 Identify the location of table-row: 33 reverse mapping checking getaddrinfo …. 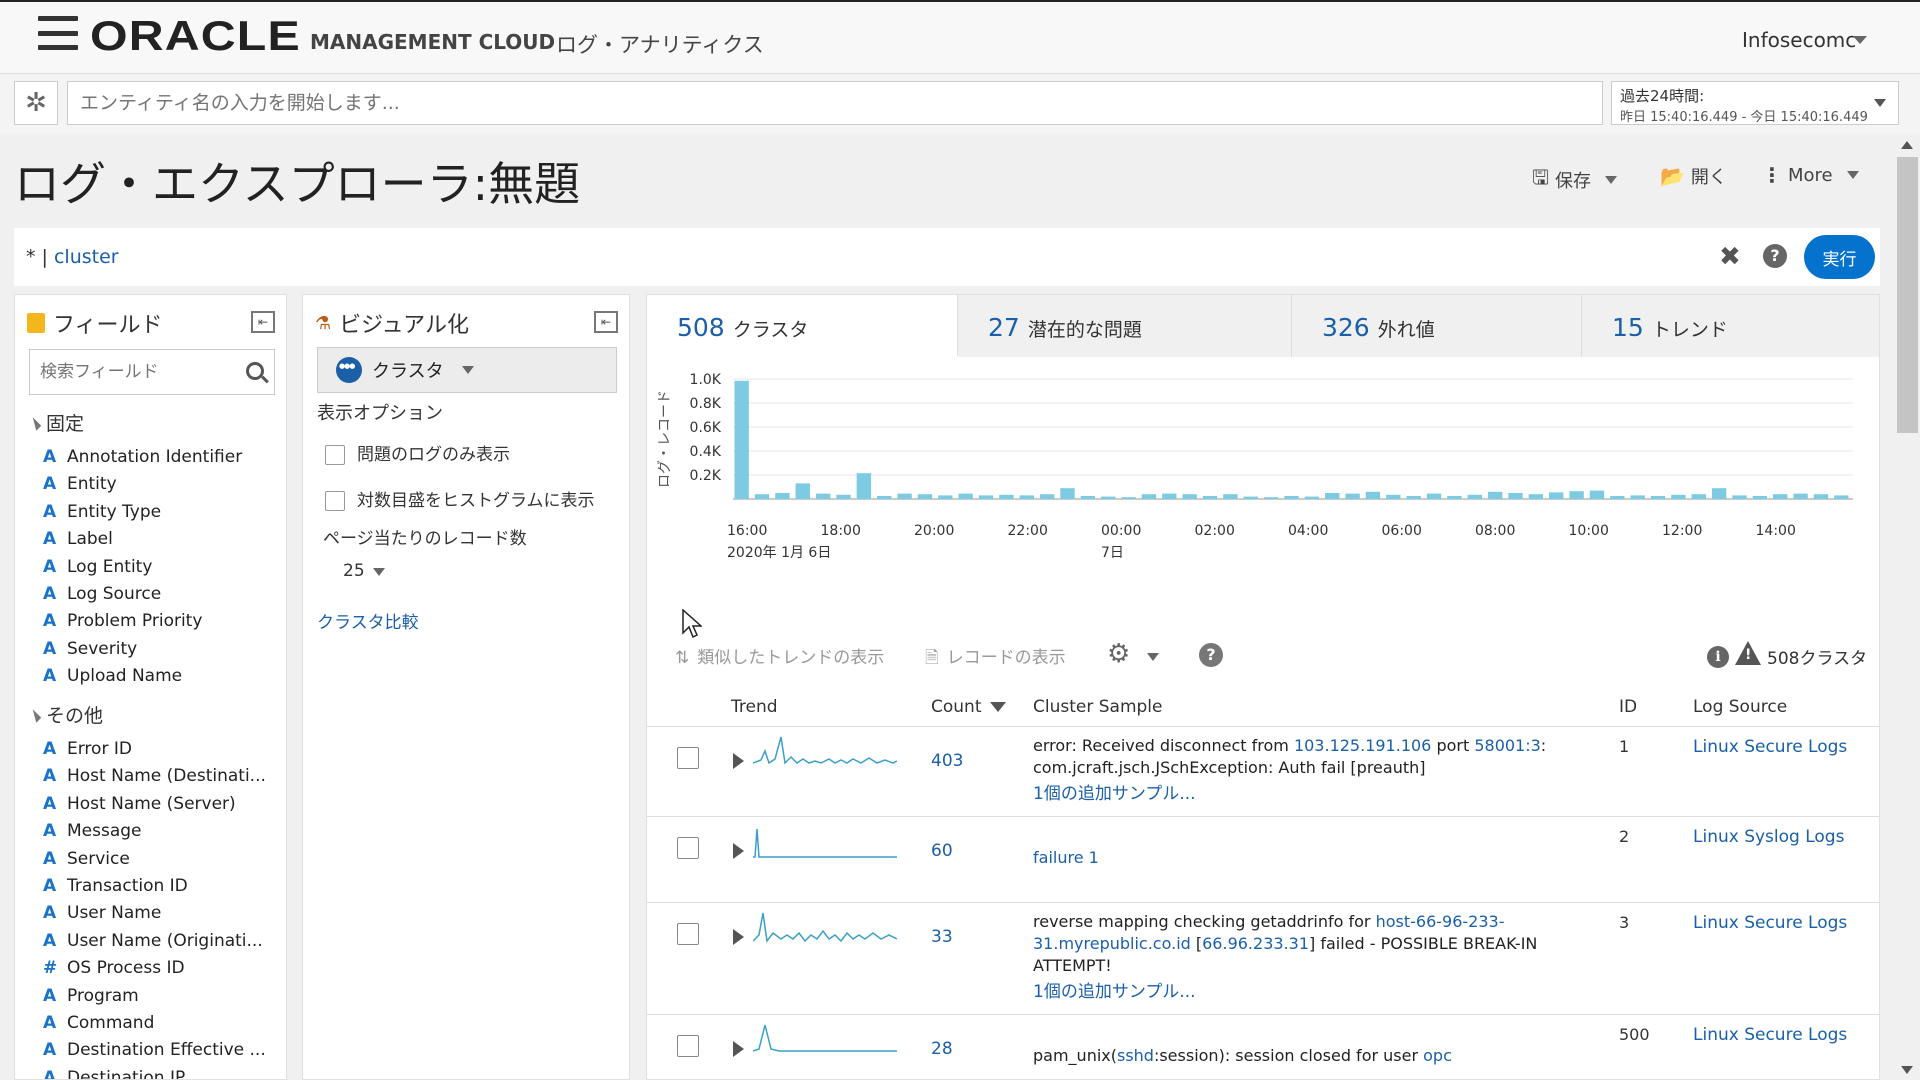
(1263, 959).